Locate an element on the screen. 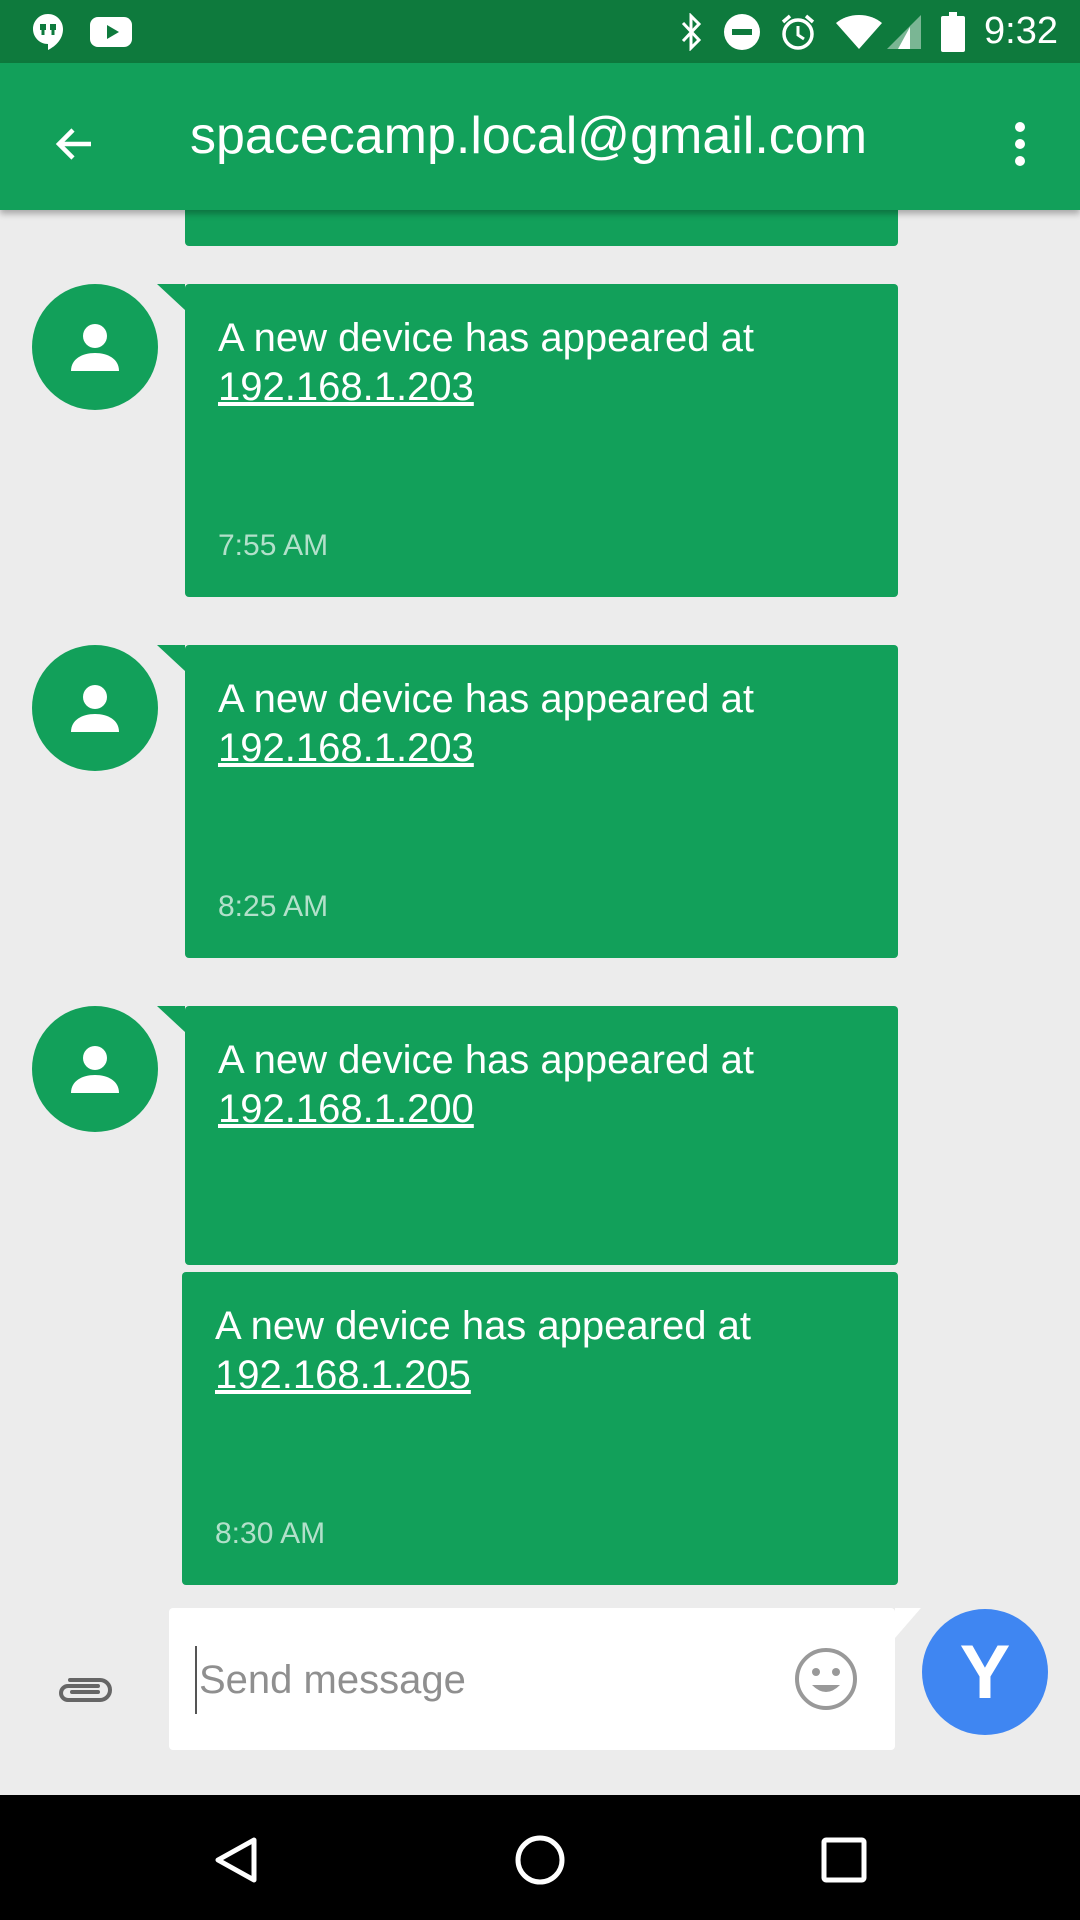  message-input is located at coordinates (478, 1680).